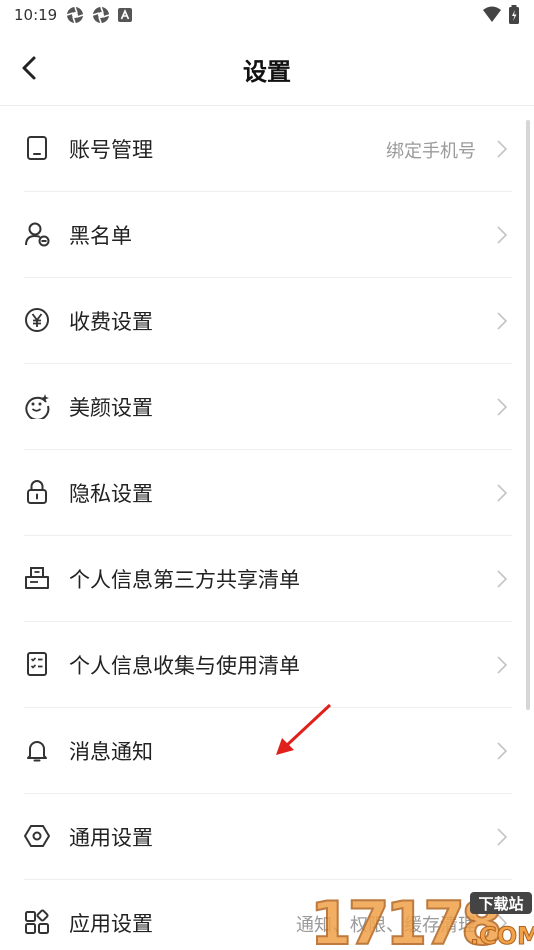 Image resolution: width=534 pixels, height=950 pixels. Describe the element at coordinates (268, 235) in the screenshot. I see `settings-item-blacklist: 黑名单` at that location.